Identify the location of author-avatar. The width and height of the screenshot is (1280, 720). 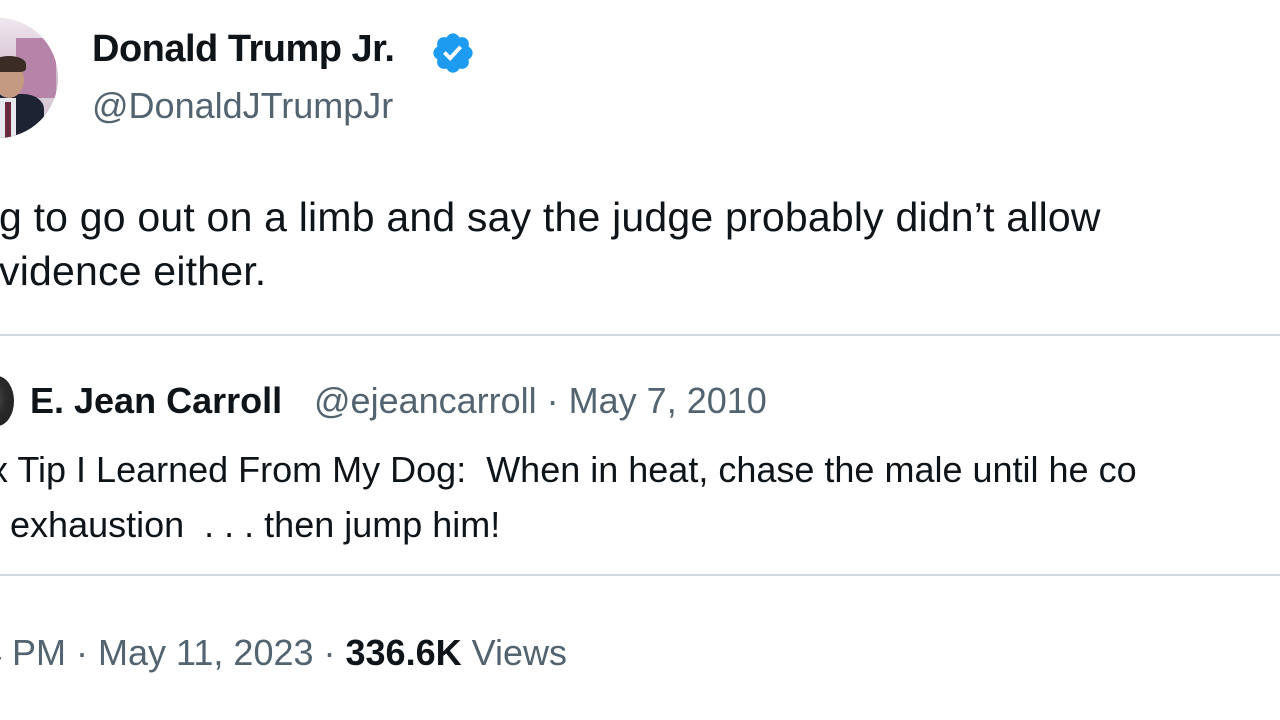
(29, 78).